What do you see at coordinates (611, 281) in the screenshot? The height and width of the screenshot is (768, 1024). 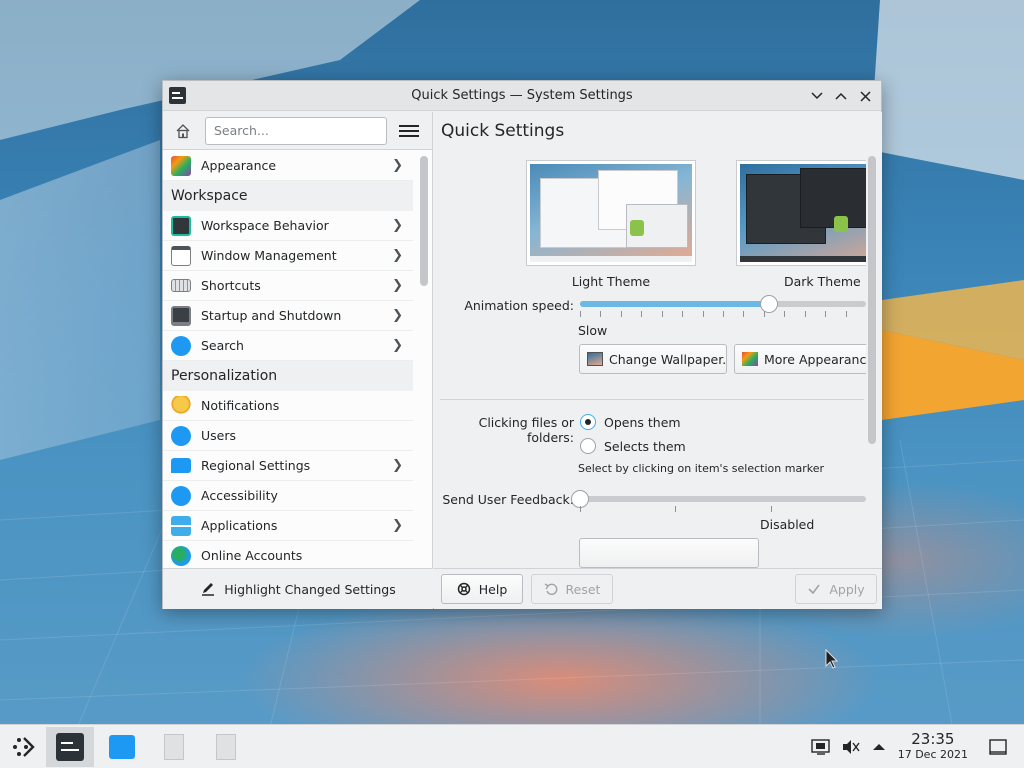 I see `light-theme-label: Light Theme` at bounding box center [611, 281].